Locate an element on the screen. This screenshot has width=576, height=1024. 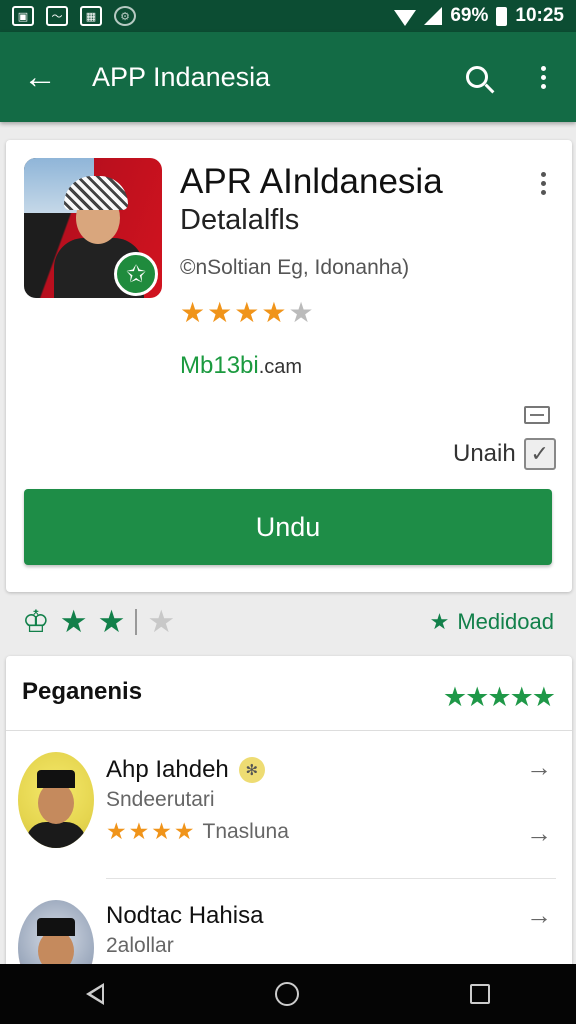
nav-back-icon is located at coordinates (94, 994).